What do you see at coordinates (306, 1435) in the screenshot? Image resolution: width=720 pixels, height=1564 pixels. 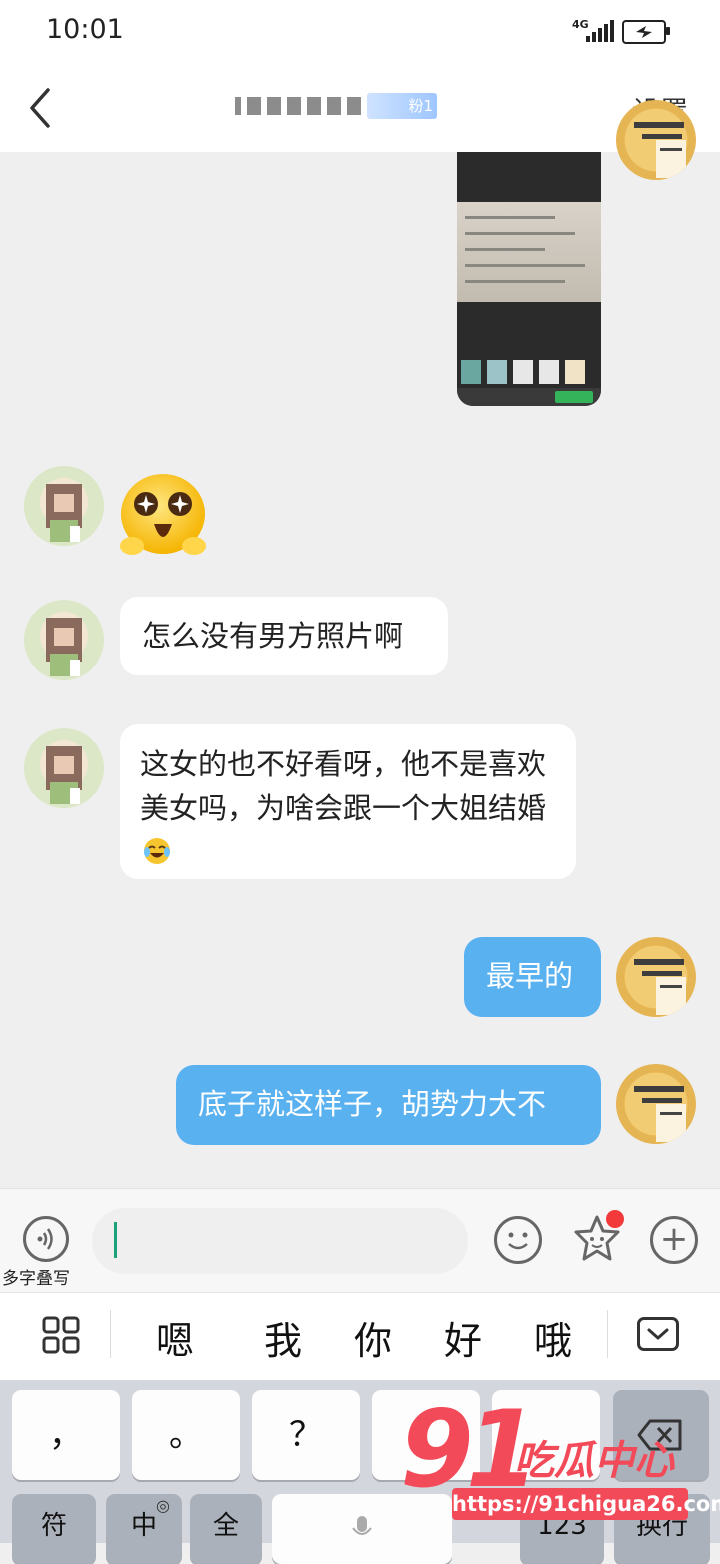 I see `key-question: ？` at bounding box center [306, 1435].